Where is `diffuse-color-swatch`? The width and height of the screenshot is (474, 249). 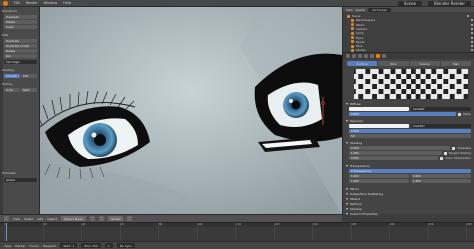 diffuse-color-swatch is located at coordinates (379, 109).